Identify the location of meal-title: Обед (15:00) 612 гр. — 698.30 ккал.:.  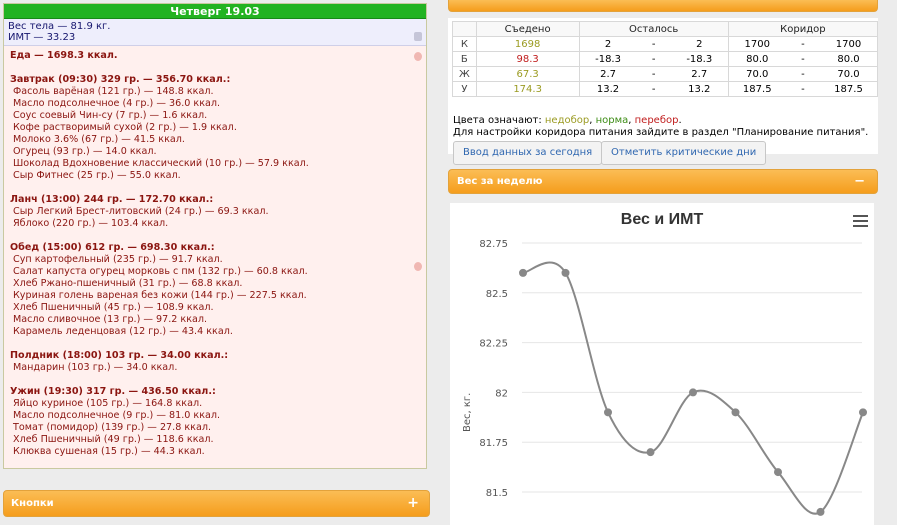
(112, 247).